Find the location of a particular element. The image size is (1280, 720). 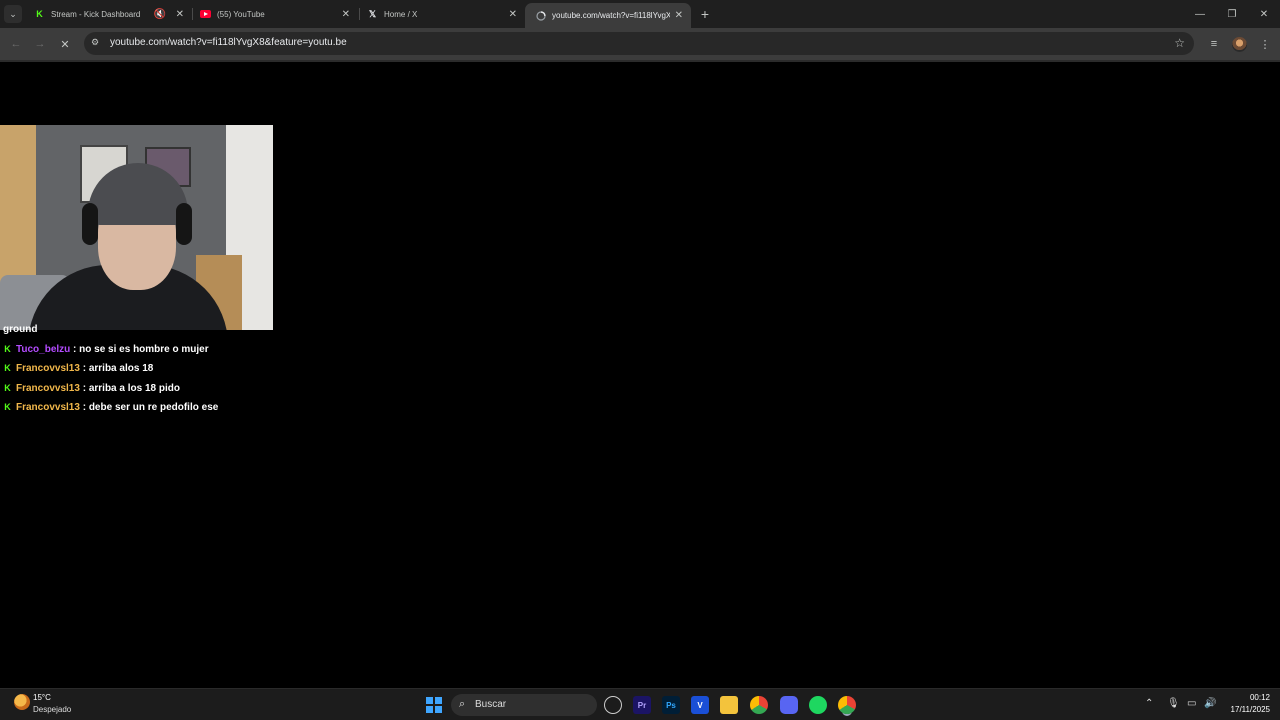

chat-partial-line: ground is located at coordinates (20, 329).